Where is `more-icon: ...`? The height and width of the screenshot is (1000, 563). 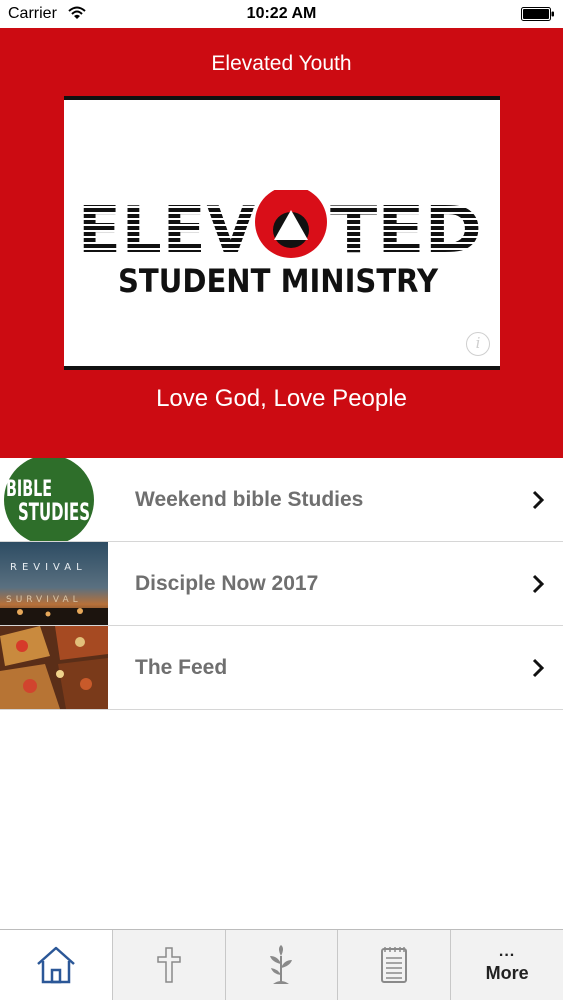 more-icon: ... is located at coordinates (507, 951).